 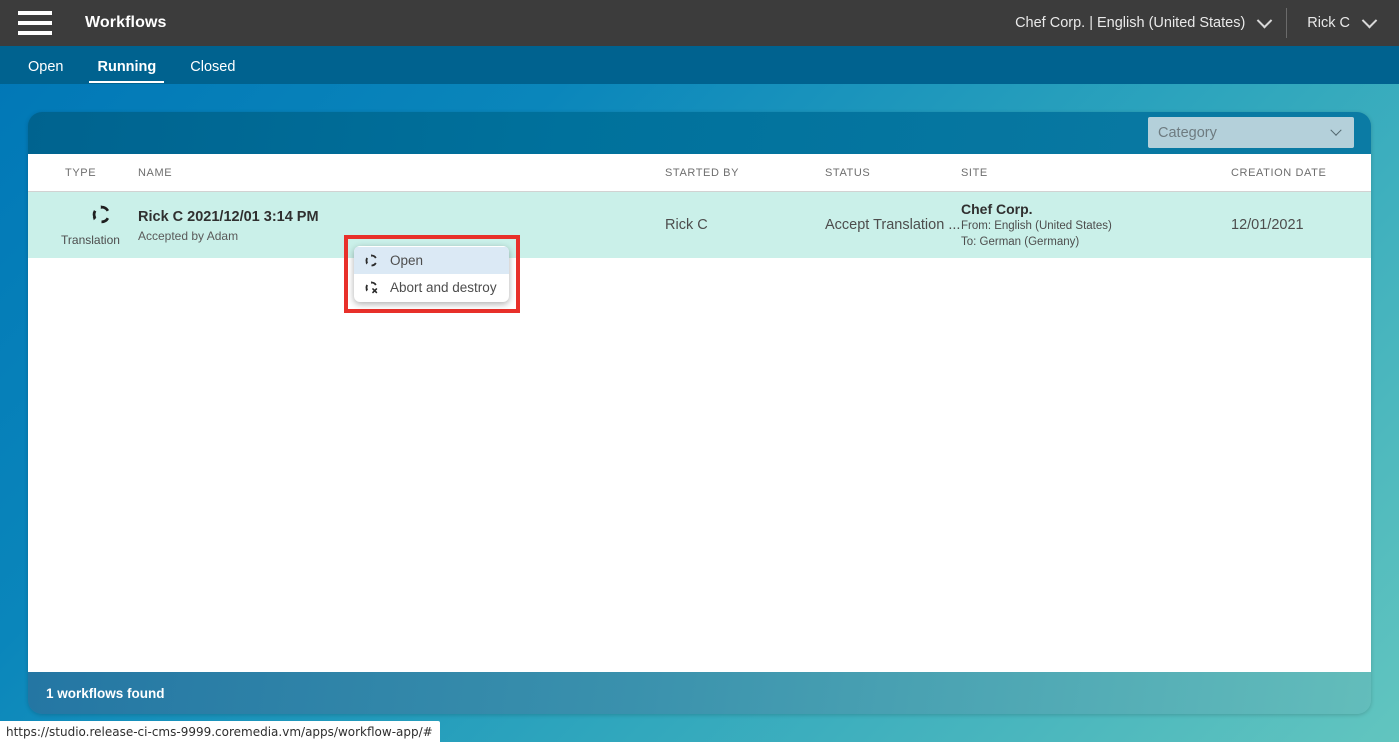 What do you see at coordinates (699, 693) in the screenshot?
I see `panel-footer: 1 workflows found` at bounding box center [699, 693].